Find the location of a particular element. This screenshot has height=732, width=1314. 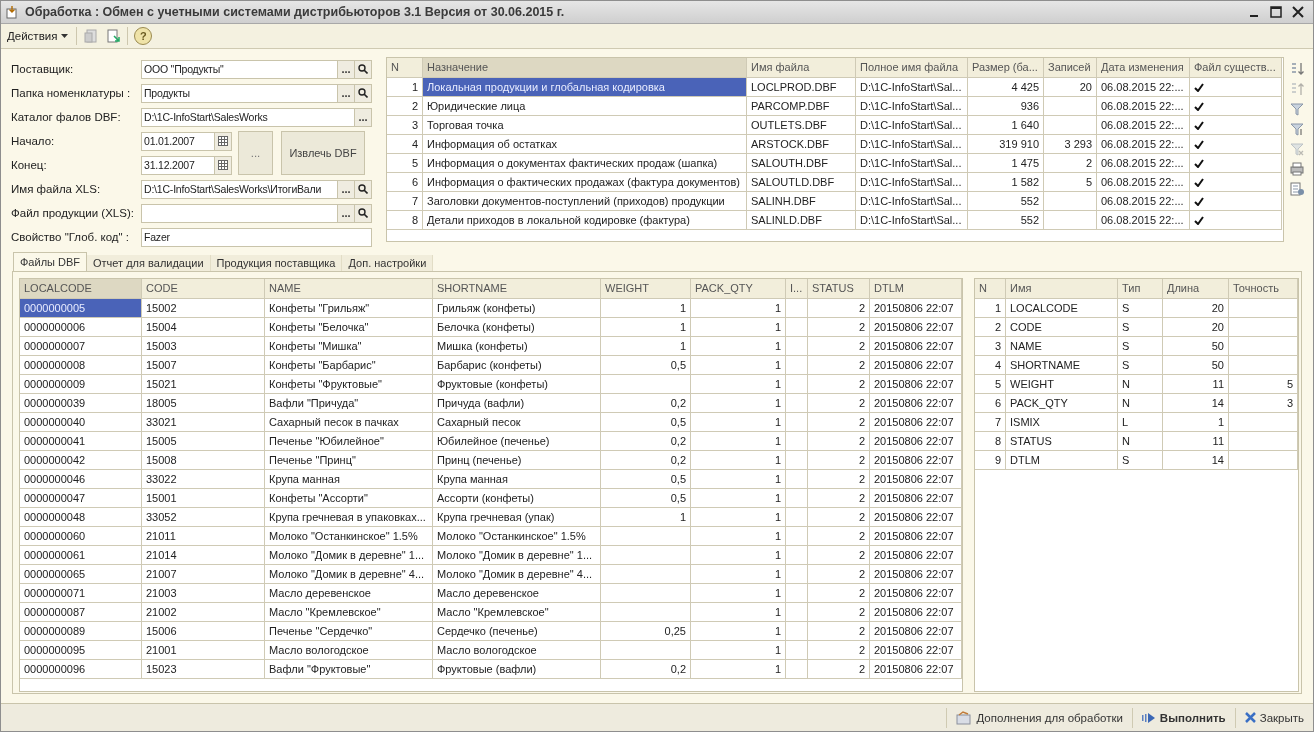

table-cell: 21002 is located at coordinates (203, 612).